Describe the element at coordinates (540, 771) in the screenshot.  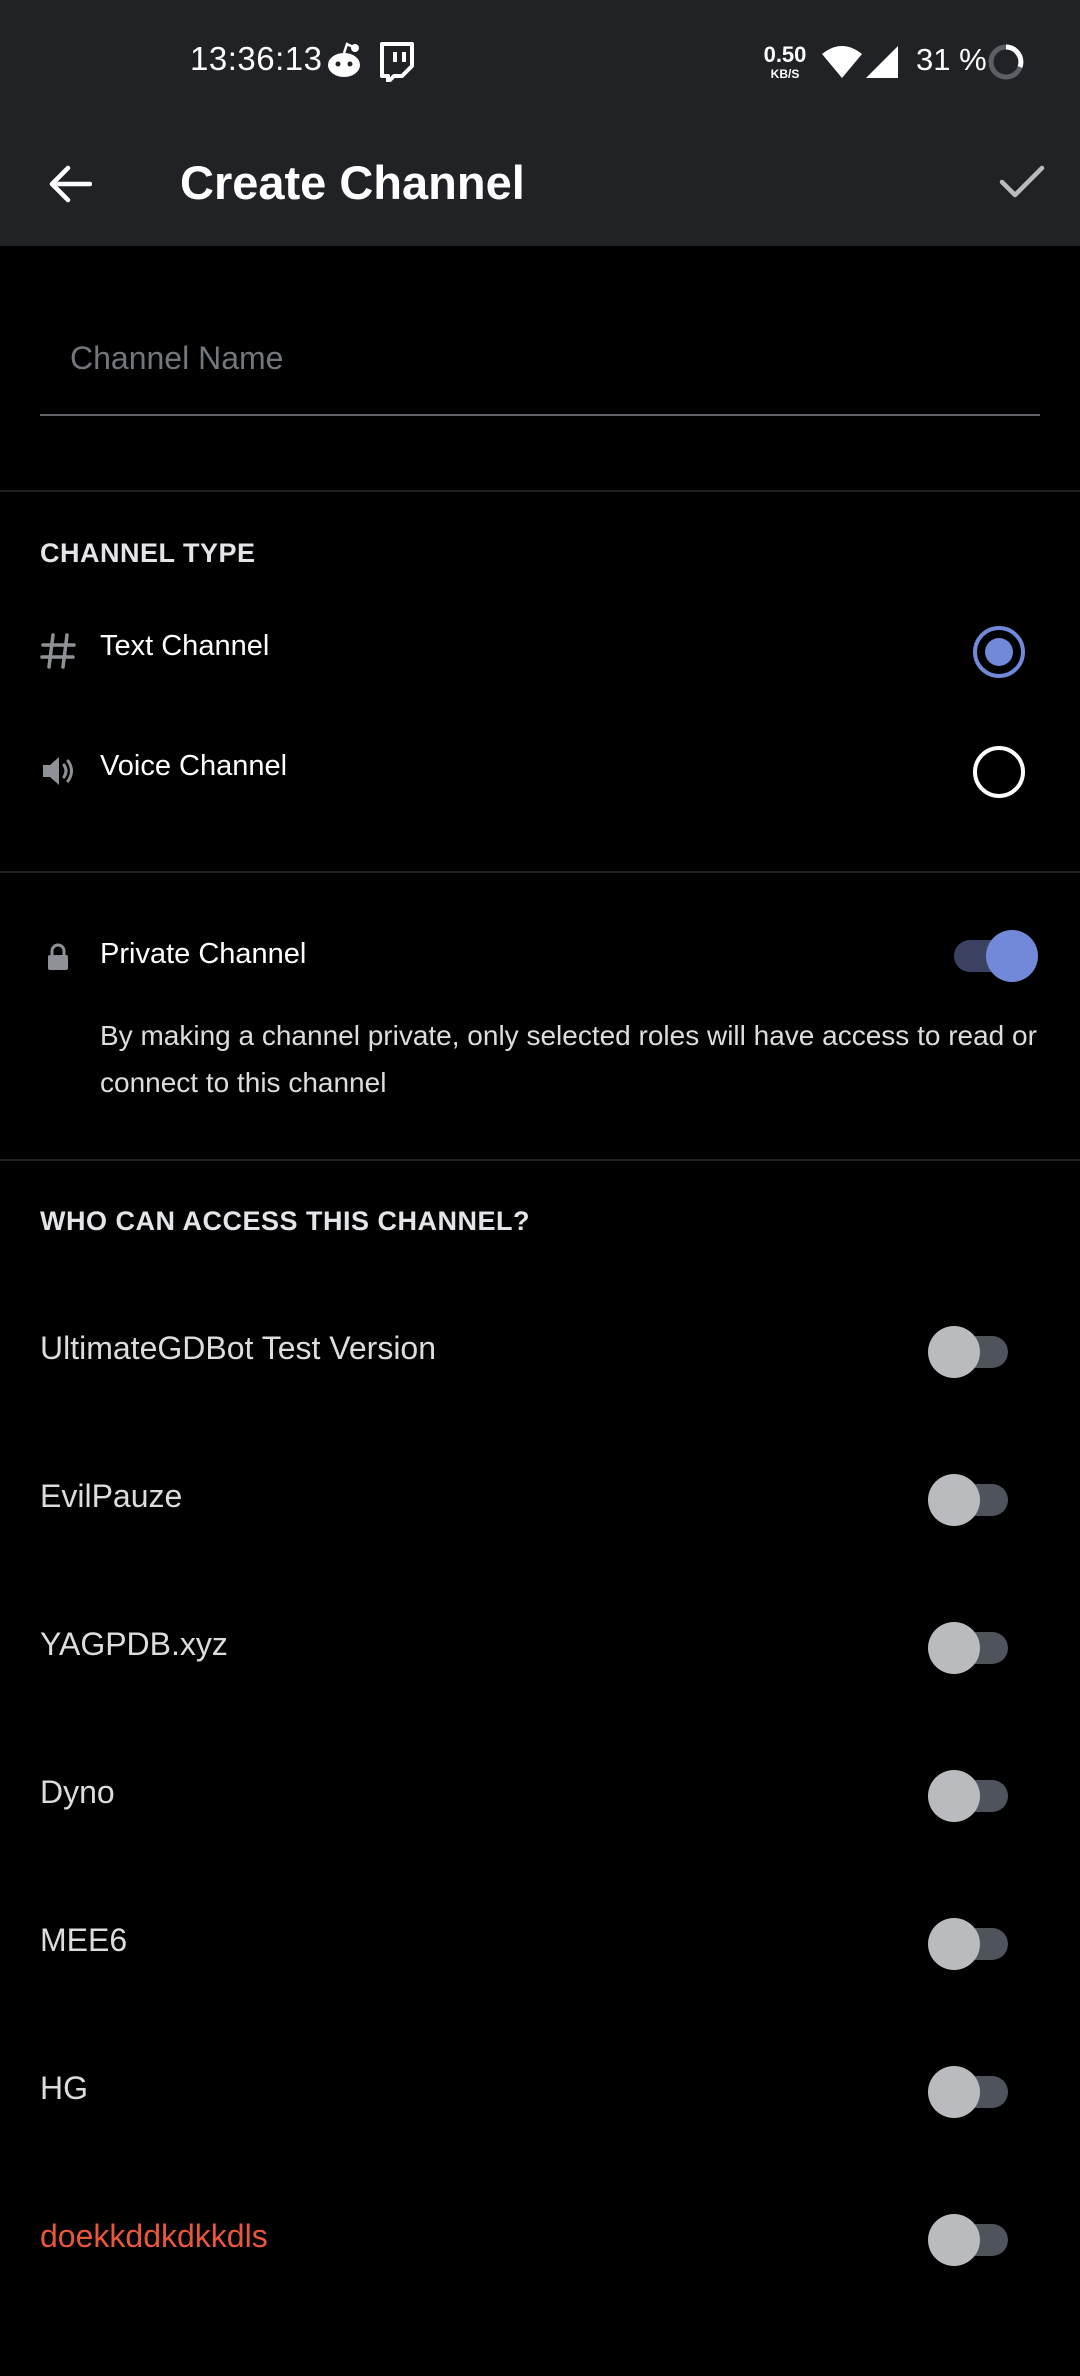
I see `voice-channel-option: Voice Channel` at that location.